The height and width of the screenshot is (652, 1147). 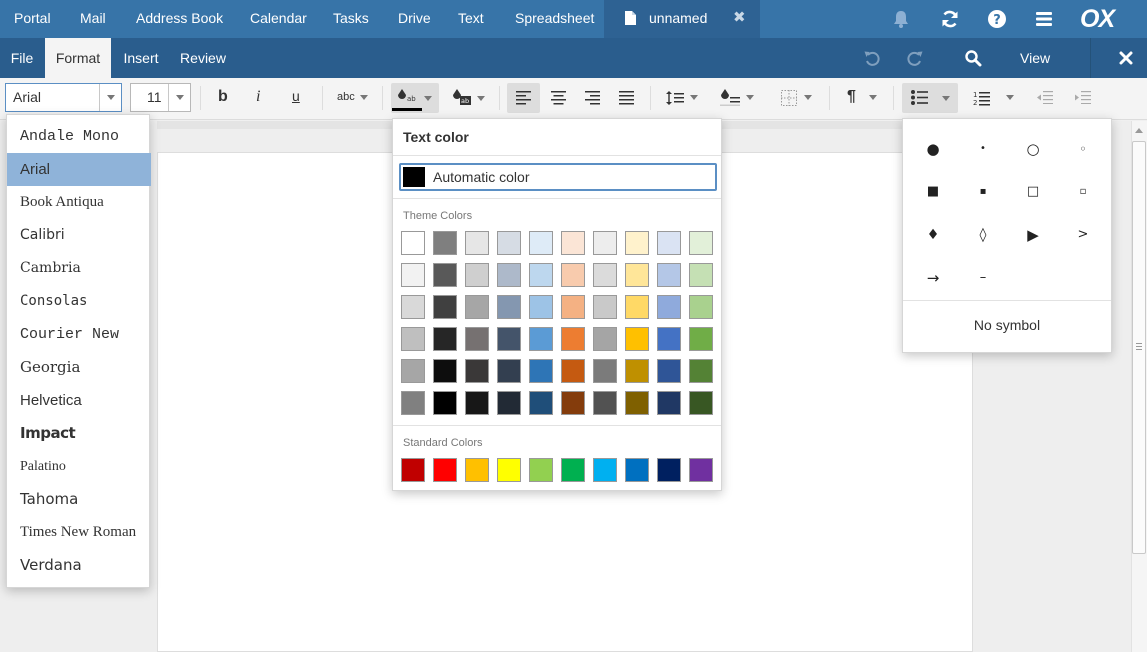 I want to click on font-size-dropdown-button, so click(x=179, y=97).